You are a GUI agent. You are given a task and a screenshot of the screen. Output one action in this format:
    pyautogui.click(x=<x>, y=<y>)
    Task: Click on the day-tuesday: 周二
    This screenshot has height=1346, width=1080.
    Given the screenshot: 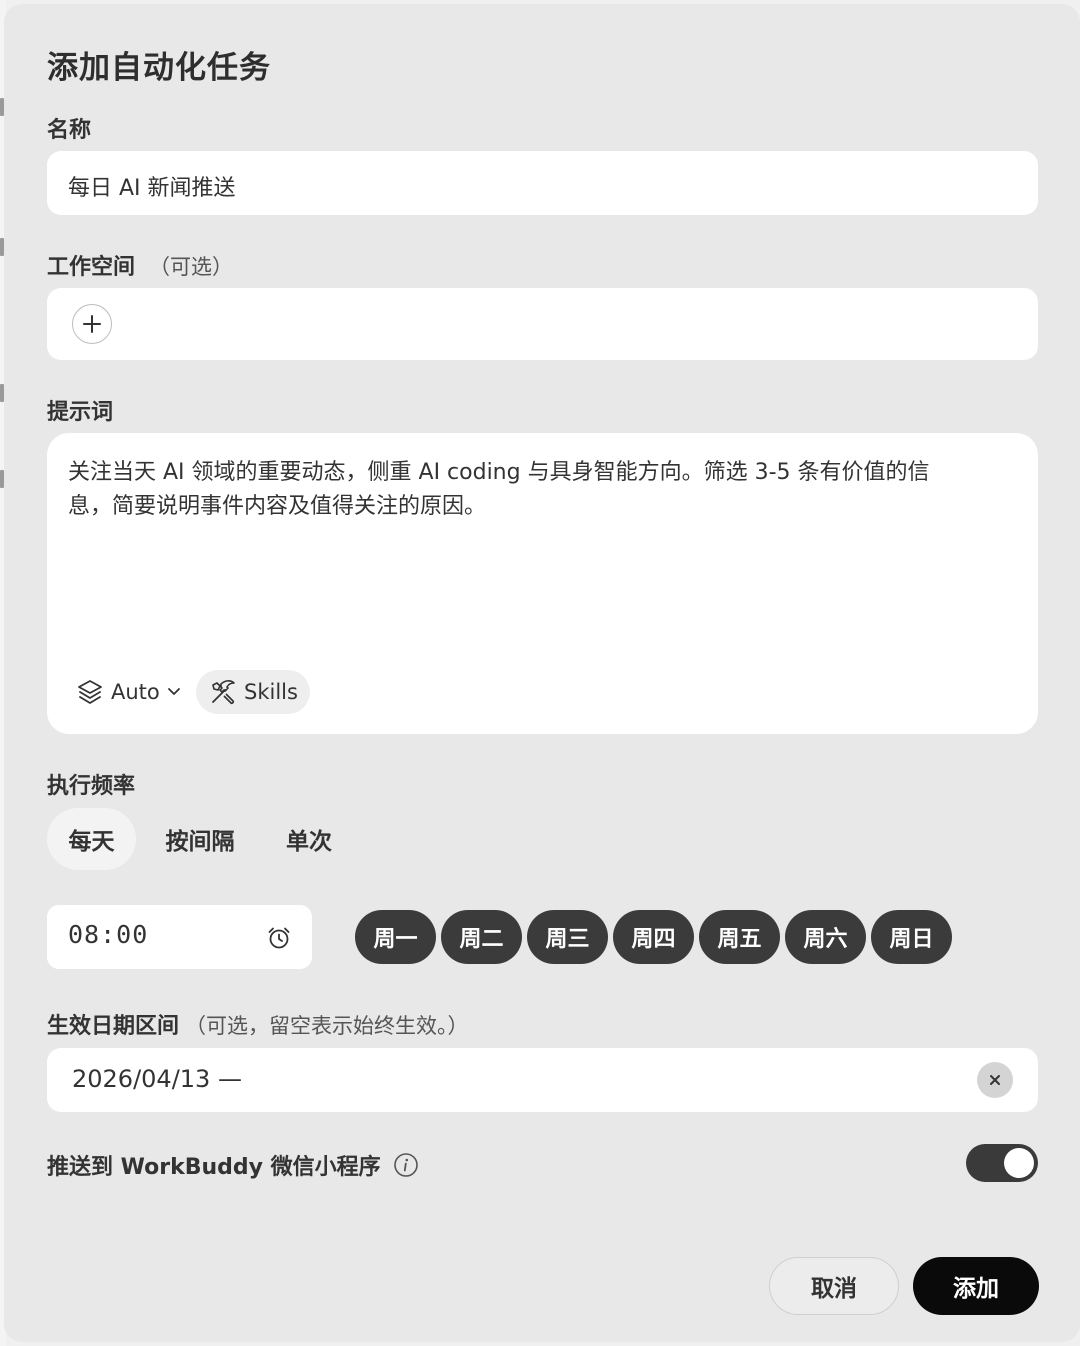 What is the action you would take?
    pyautogui.click(x=481, y=937)
    